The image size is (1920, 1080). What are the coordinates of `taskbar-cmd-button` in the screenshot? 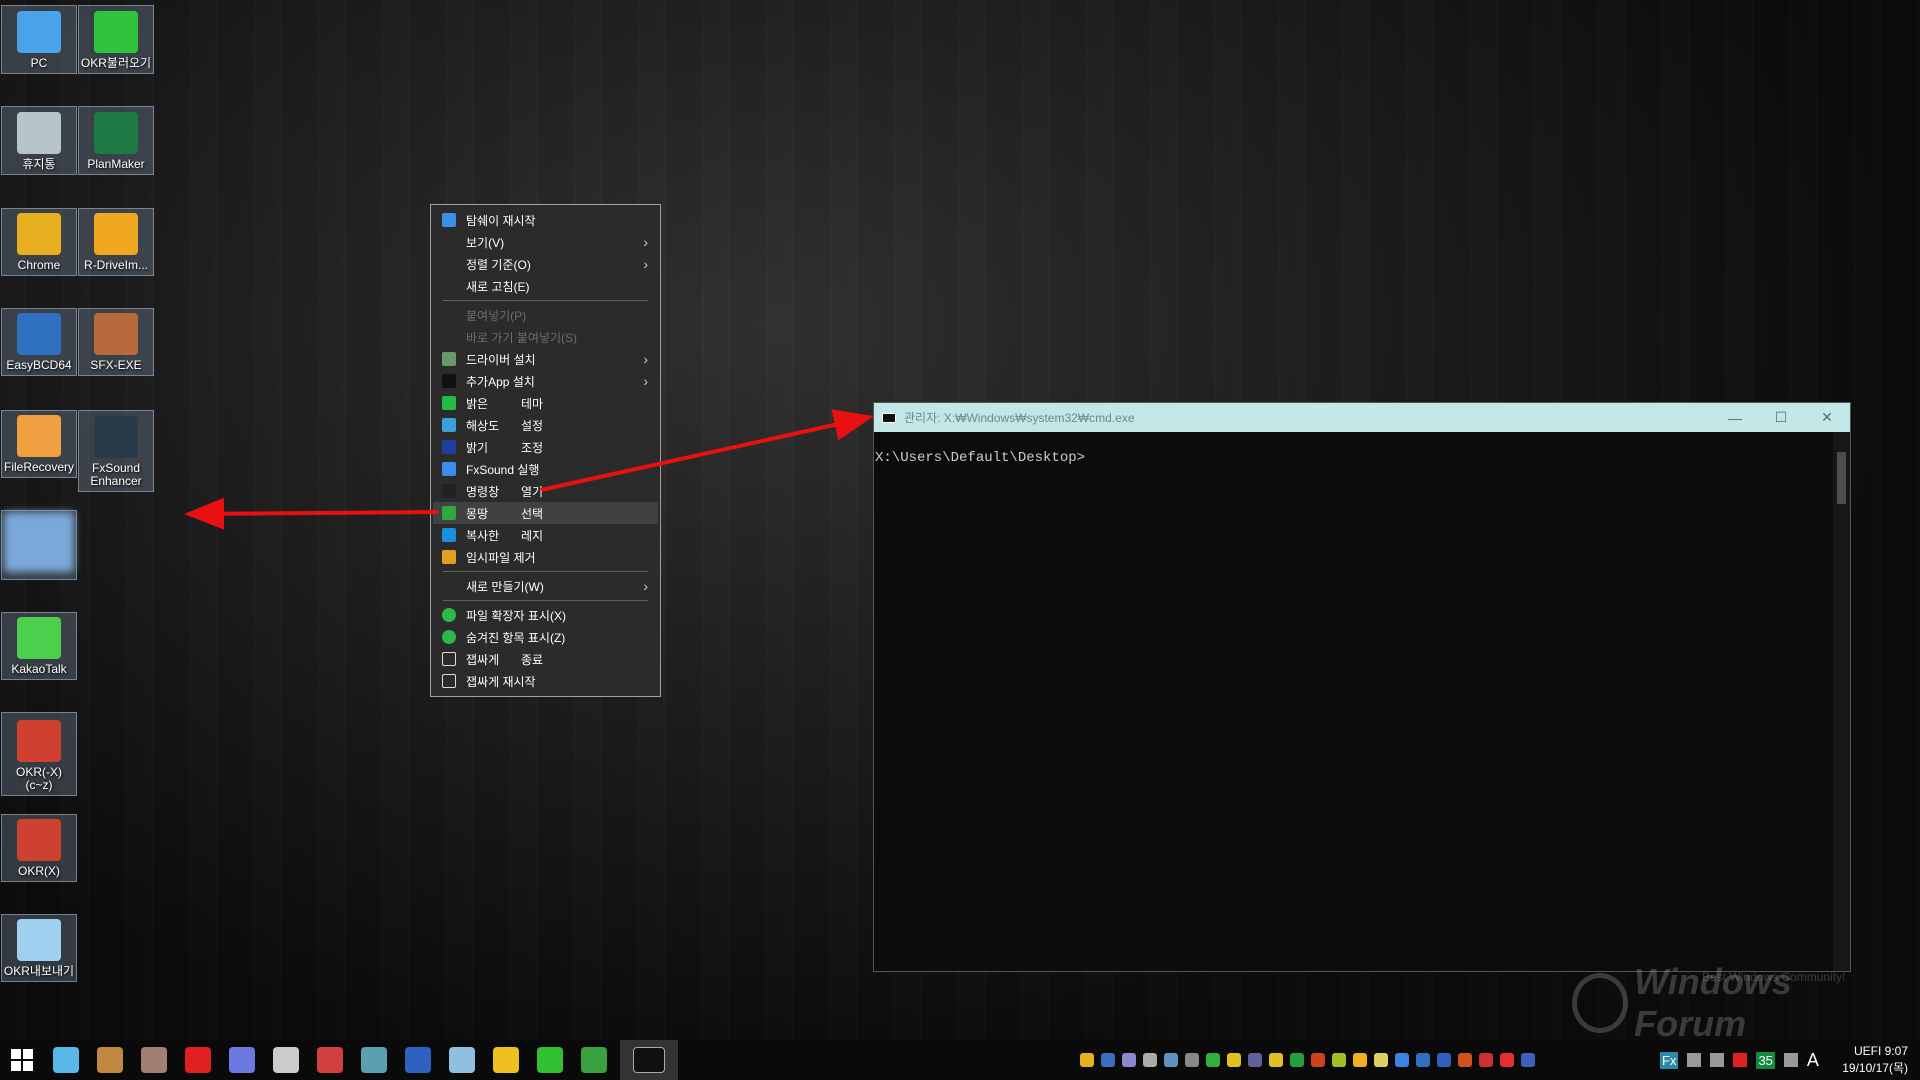 It's located at (649, 1060).